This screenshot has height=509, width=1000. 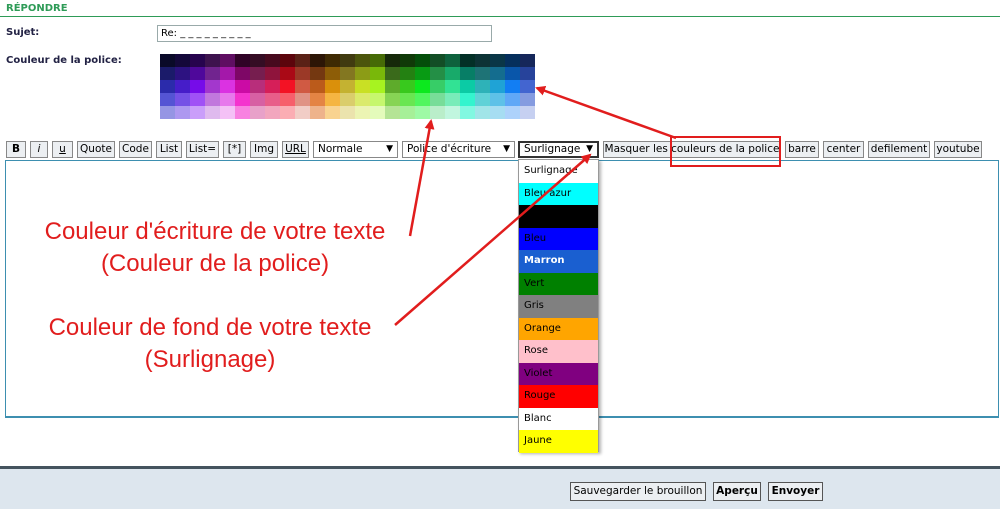 I want to click on code-button: Code, so click(x=135, y=149).